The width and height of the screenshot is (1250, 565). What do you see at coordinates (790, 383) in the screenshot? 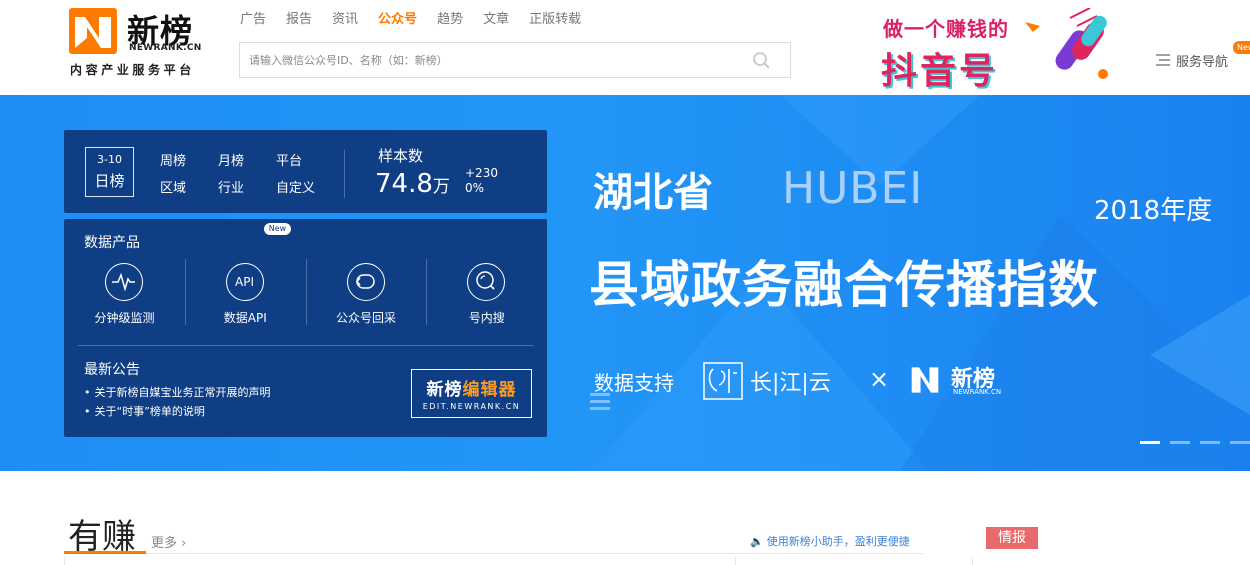
I see `partner-name: 长|江|云` at bounding box center [790, 383].